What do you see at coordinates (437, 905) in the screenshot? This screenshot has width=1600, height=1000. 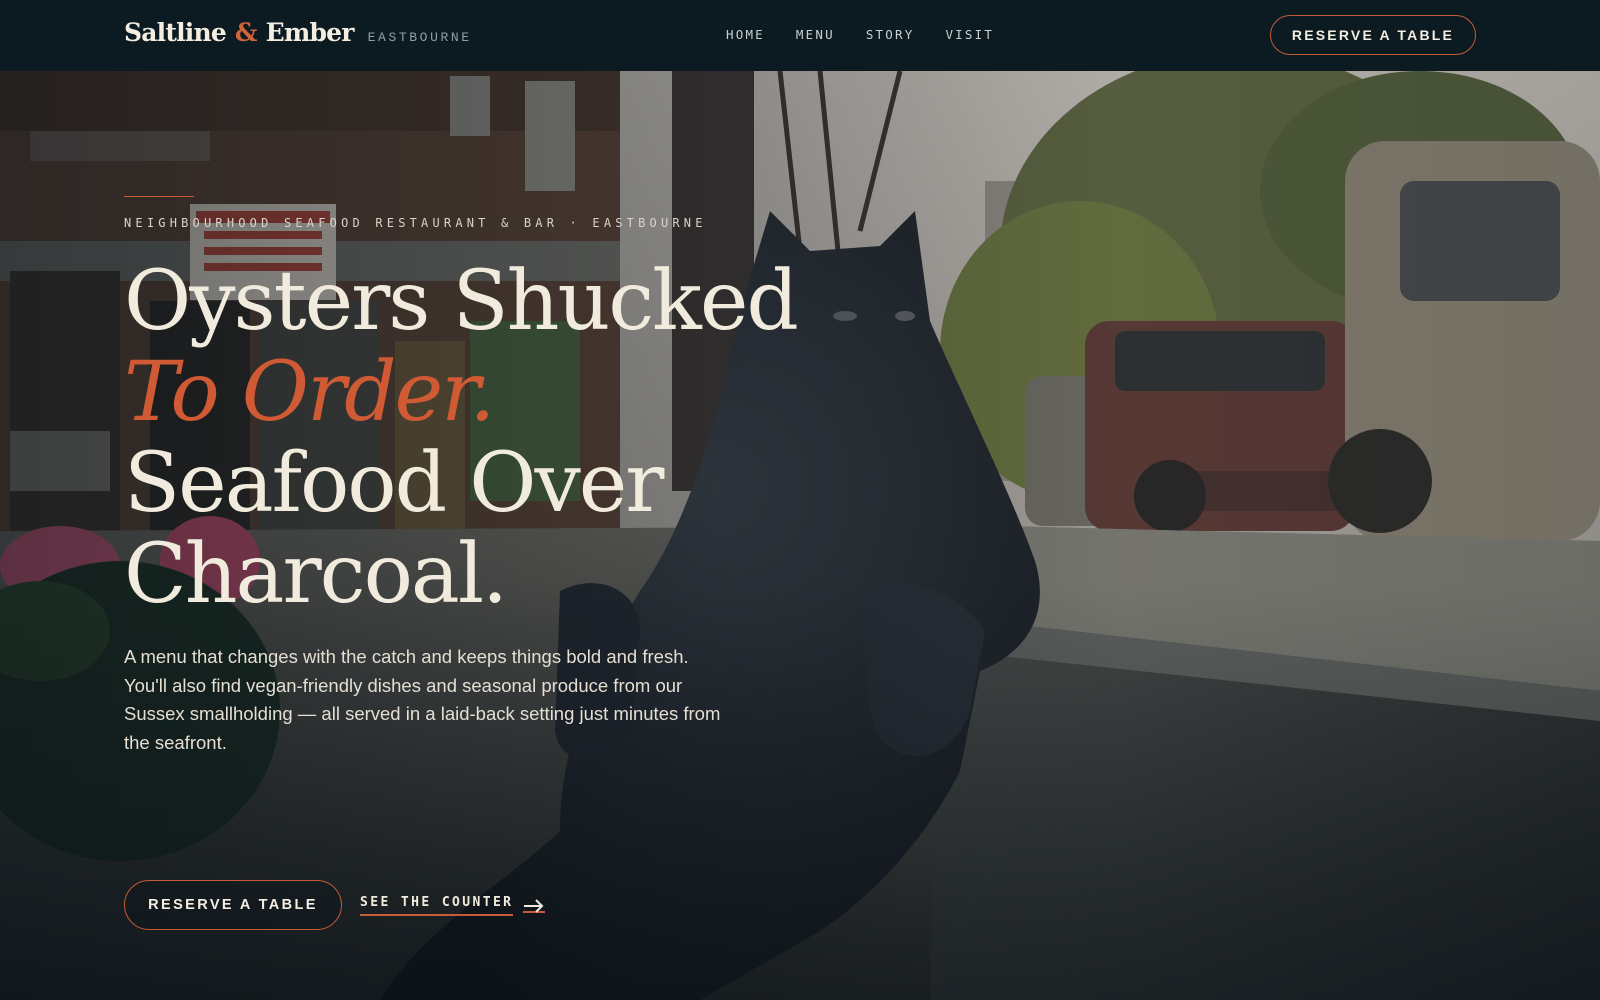 I see `see-the-counter-label: SEE THE COUNTER` at bounding box center [437, 905].